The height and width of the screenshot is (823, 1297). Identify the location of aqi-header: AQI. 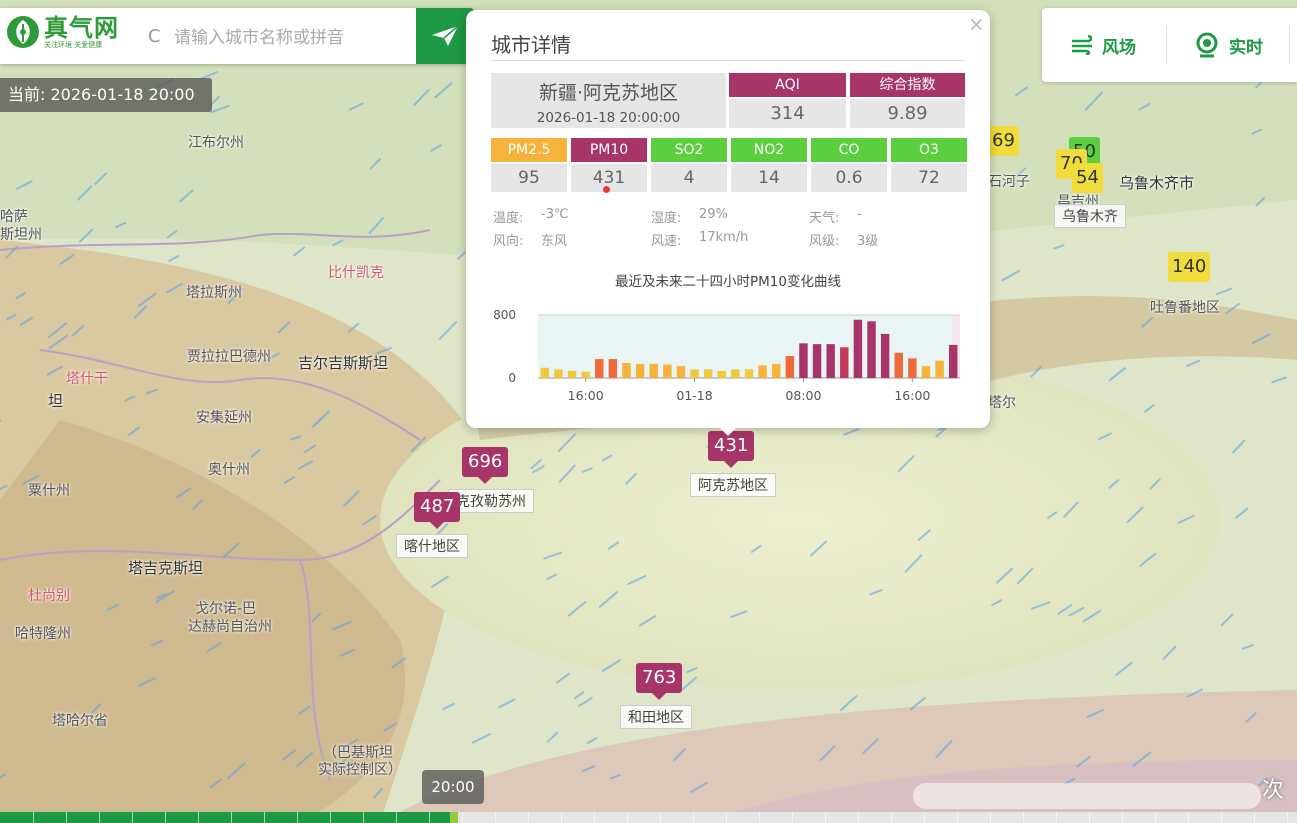
(787, 85).